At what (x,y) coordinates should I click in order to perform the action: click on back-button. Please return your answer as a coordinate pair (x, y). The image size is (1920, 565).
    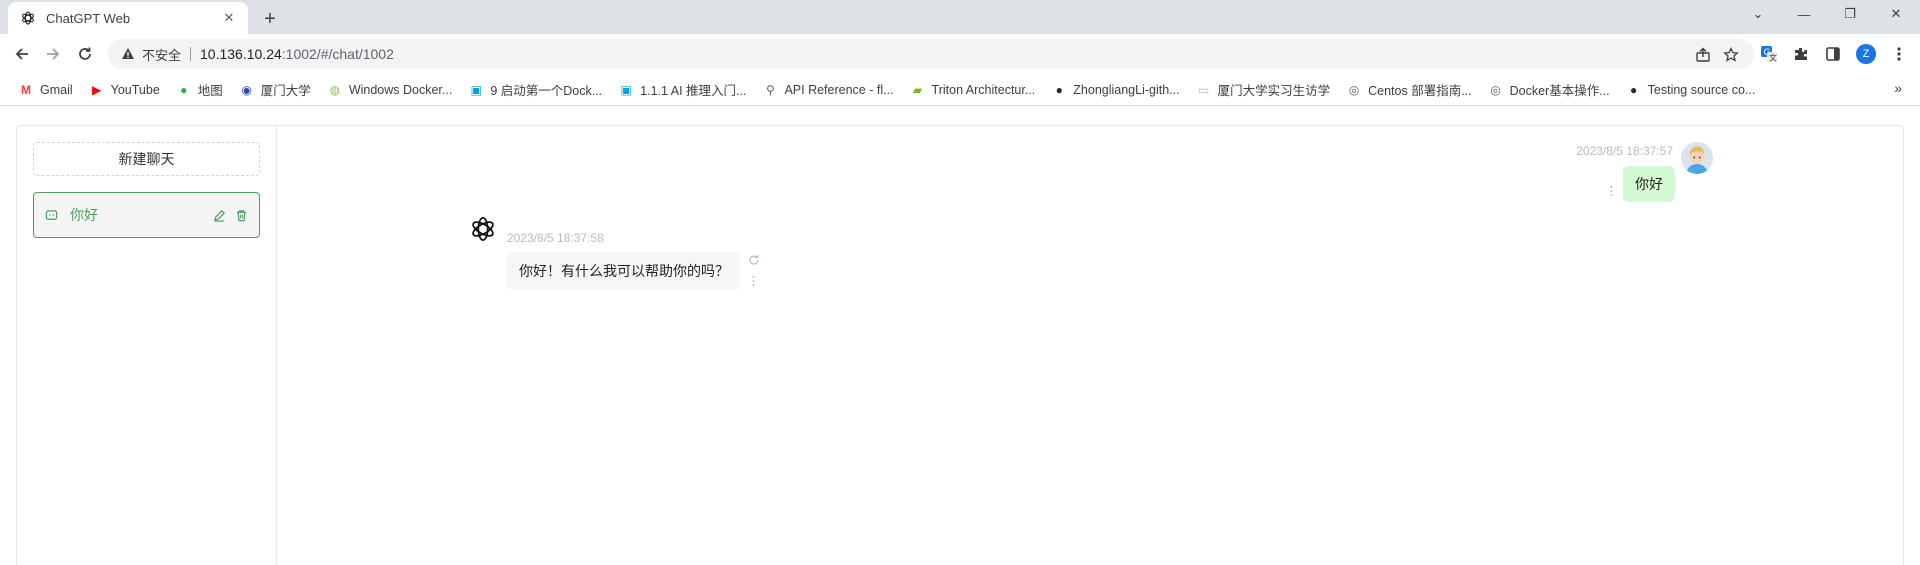
    Looking at the image, I should click on (22, 54).